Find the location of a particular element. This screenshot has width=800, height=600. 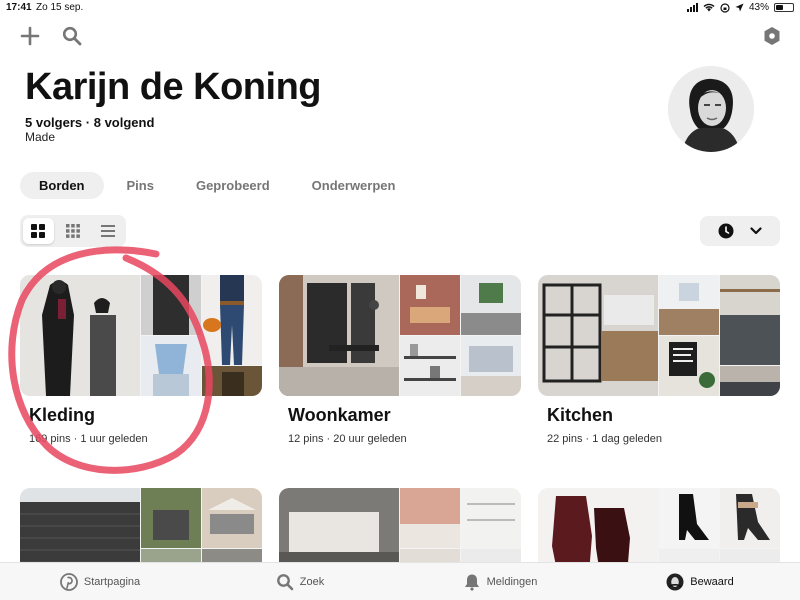

battery-icon is located at coordinates (784, 7).